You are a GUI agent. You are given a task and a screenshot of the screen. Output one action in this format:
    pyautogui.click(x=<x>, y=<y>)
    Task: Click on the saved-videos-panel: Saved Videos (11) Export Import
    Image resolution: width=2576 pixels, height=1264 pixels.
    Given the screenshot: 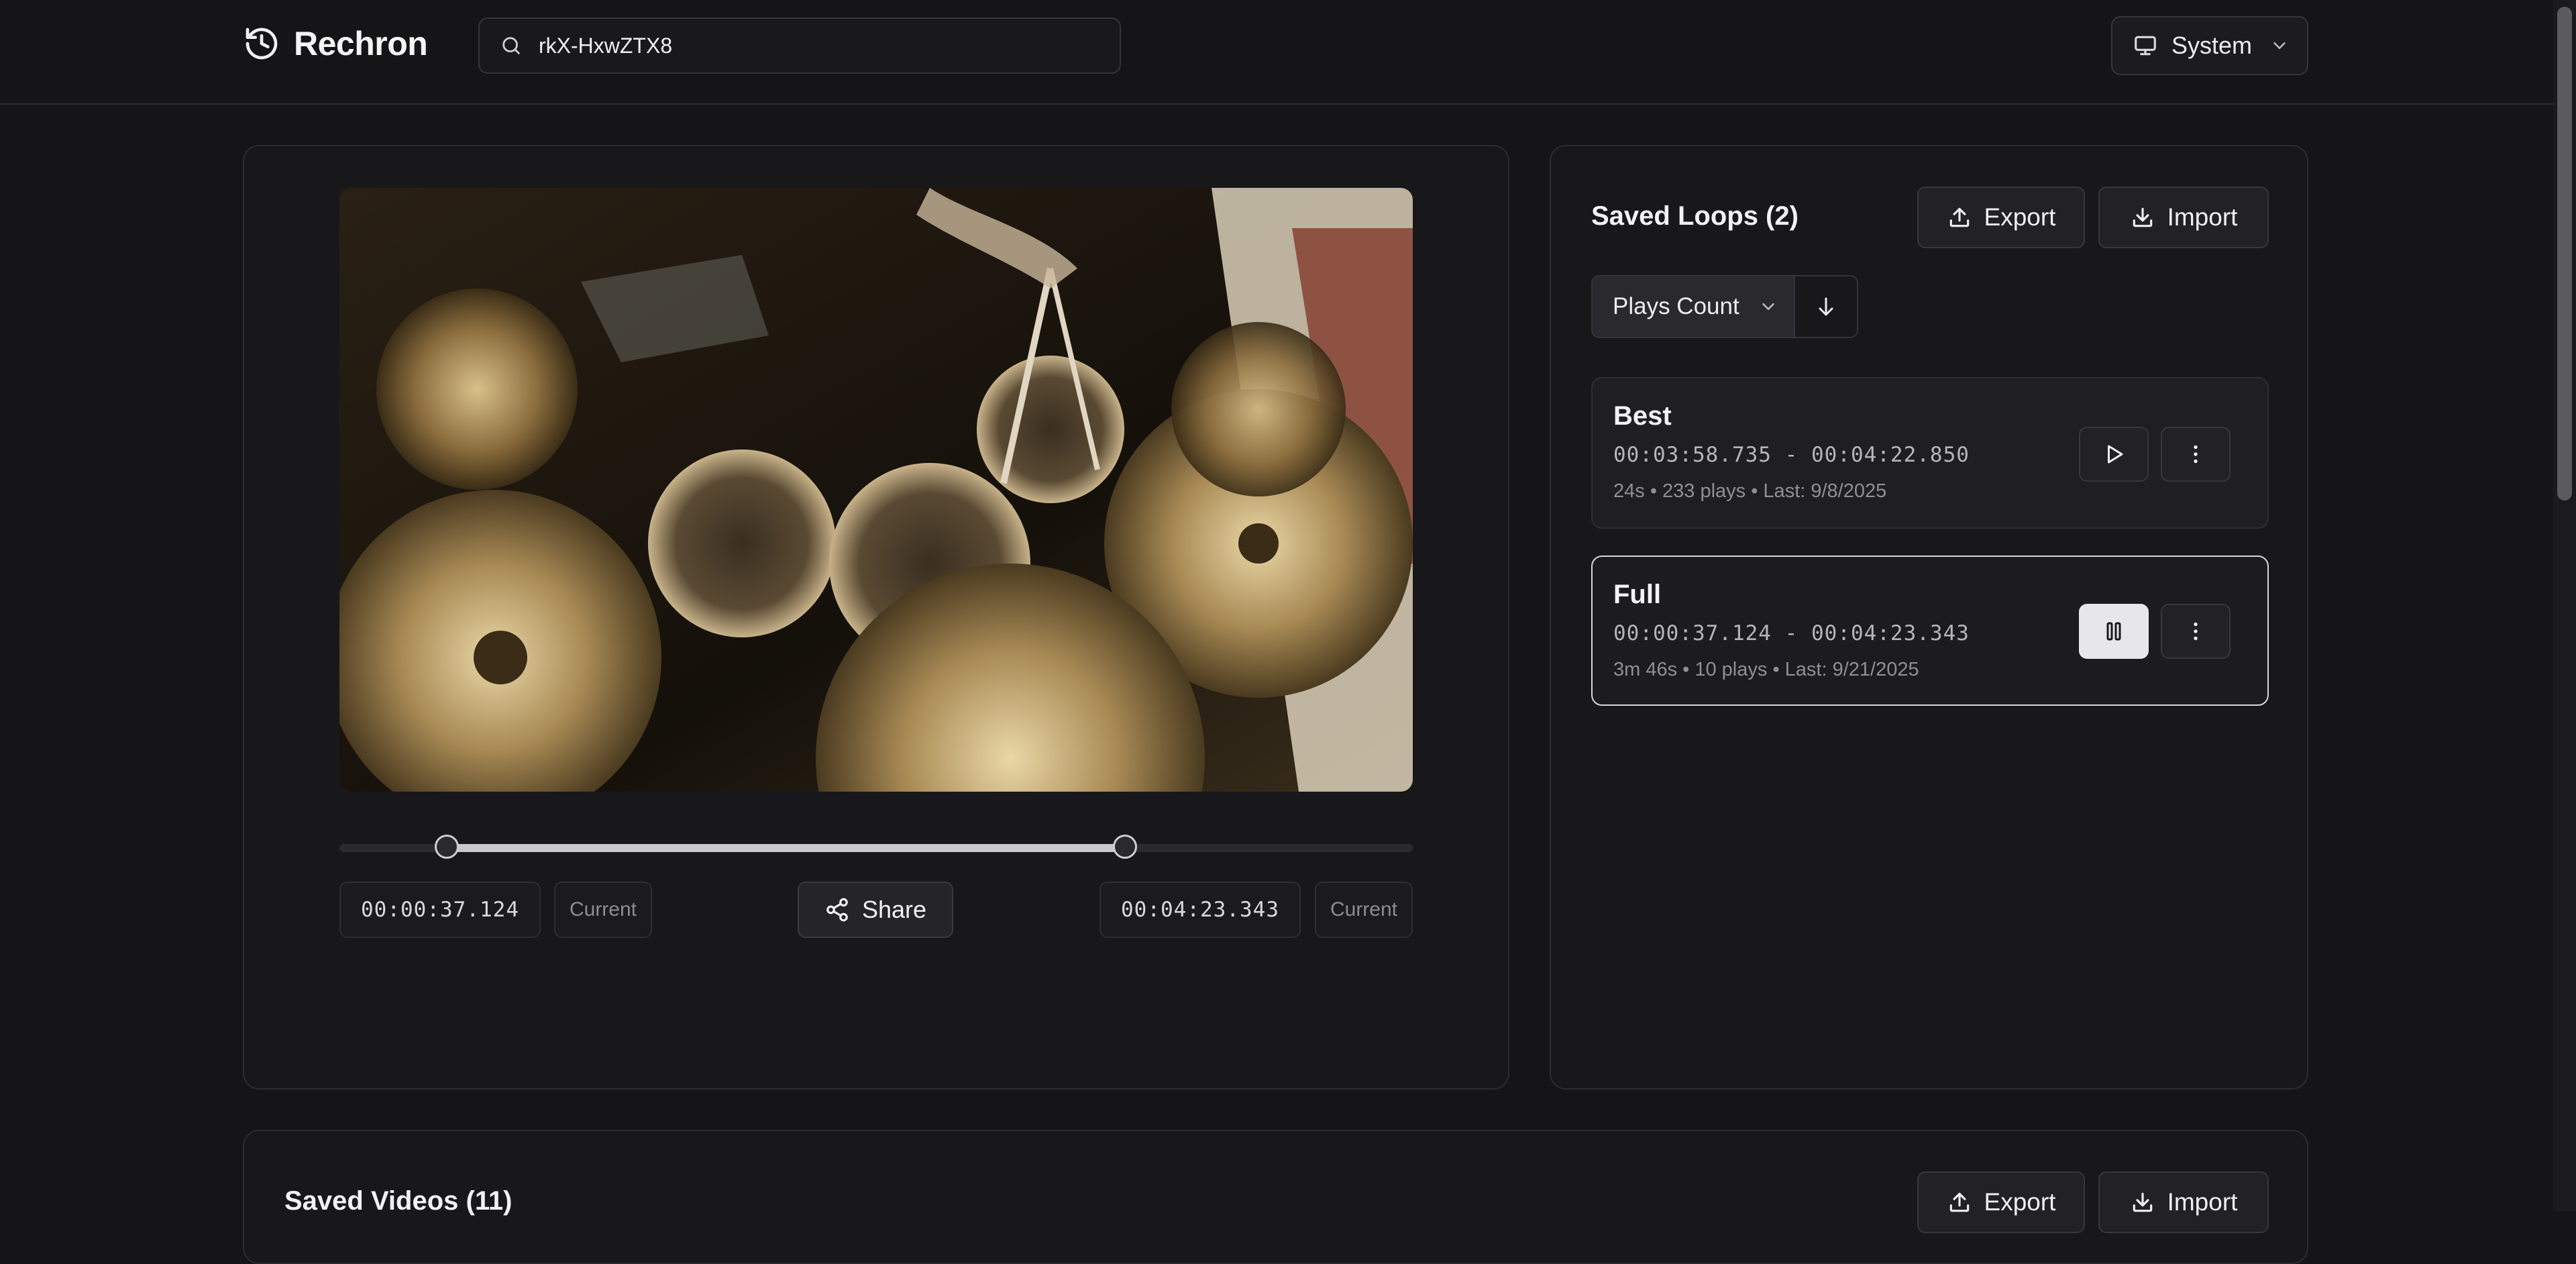 What is the action you would take?
    pyautogui.click(x=1275, y=1197)
    